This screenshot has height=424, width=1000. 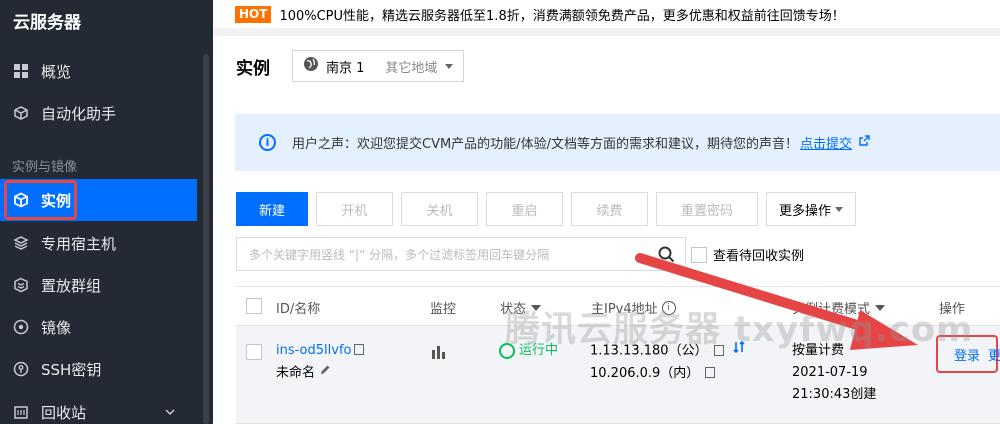 I want to click on ip-private: 10.206.0.9（内）, so click(x=645, y=373).